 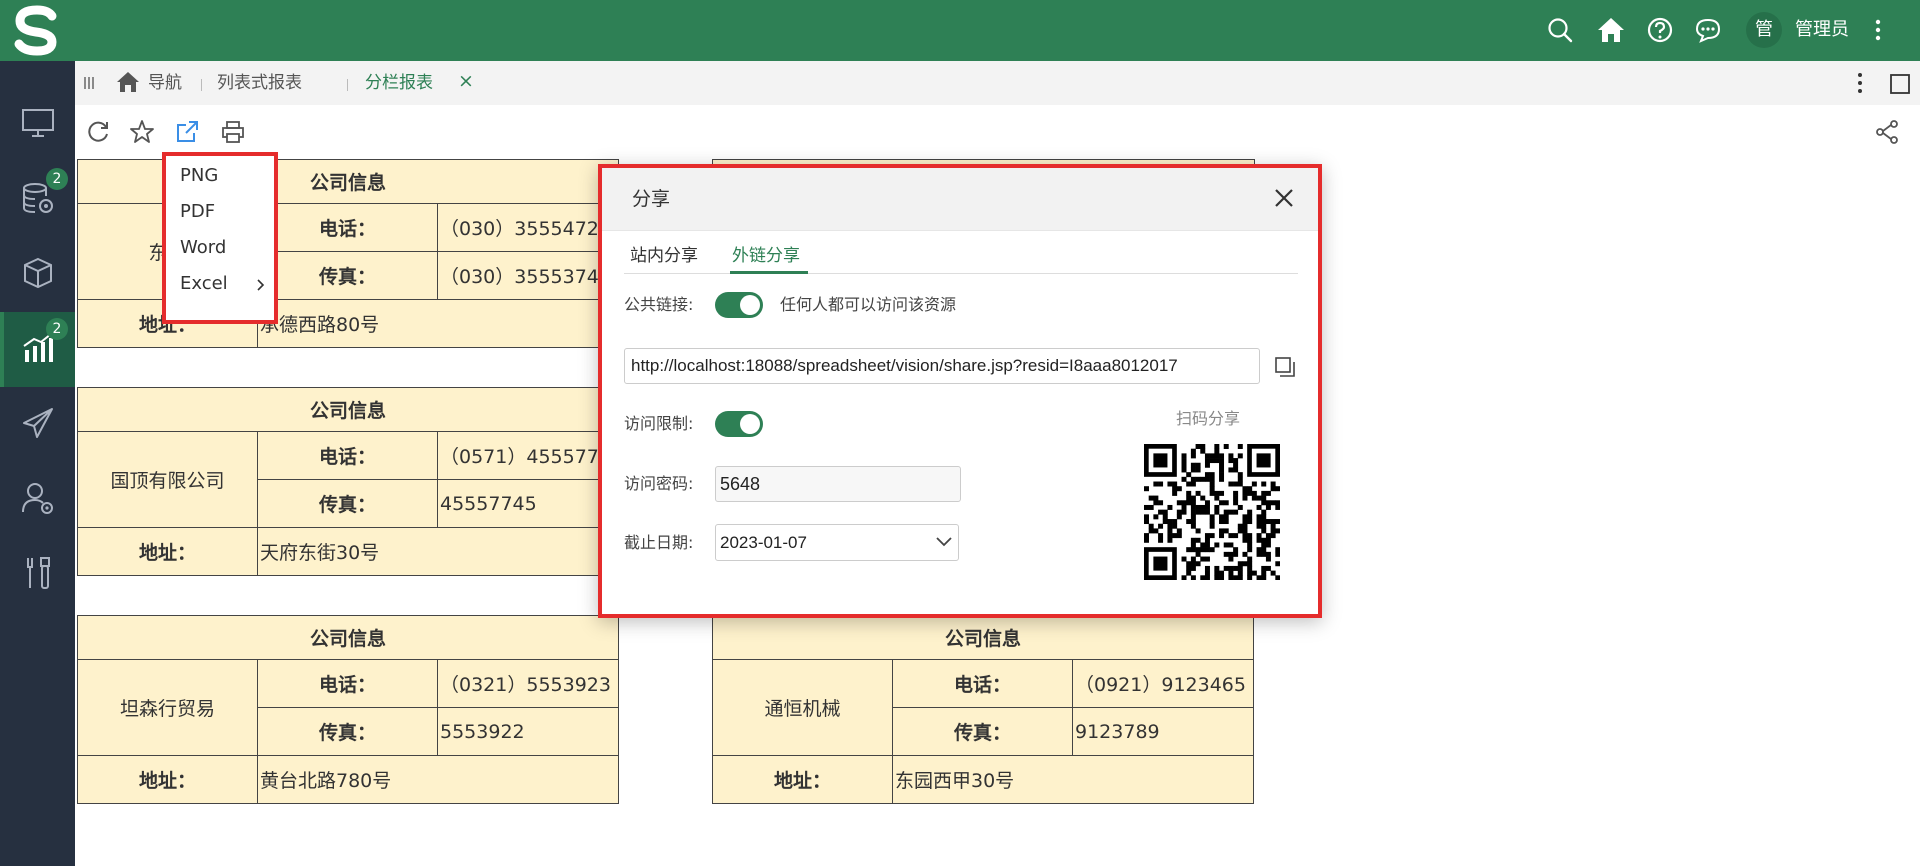 I want to click on address-value: 天府东街30号, so click(x=438, y=551).